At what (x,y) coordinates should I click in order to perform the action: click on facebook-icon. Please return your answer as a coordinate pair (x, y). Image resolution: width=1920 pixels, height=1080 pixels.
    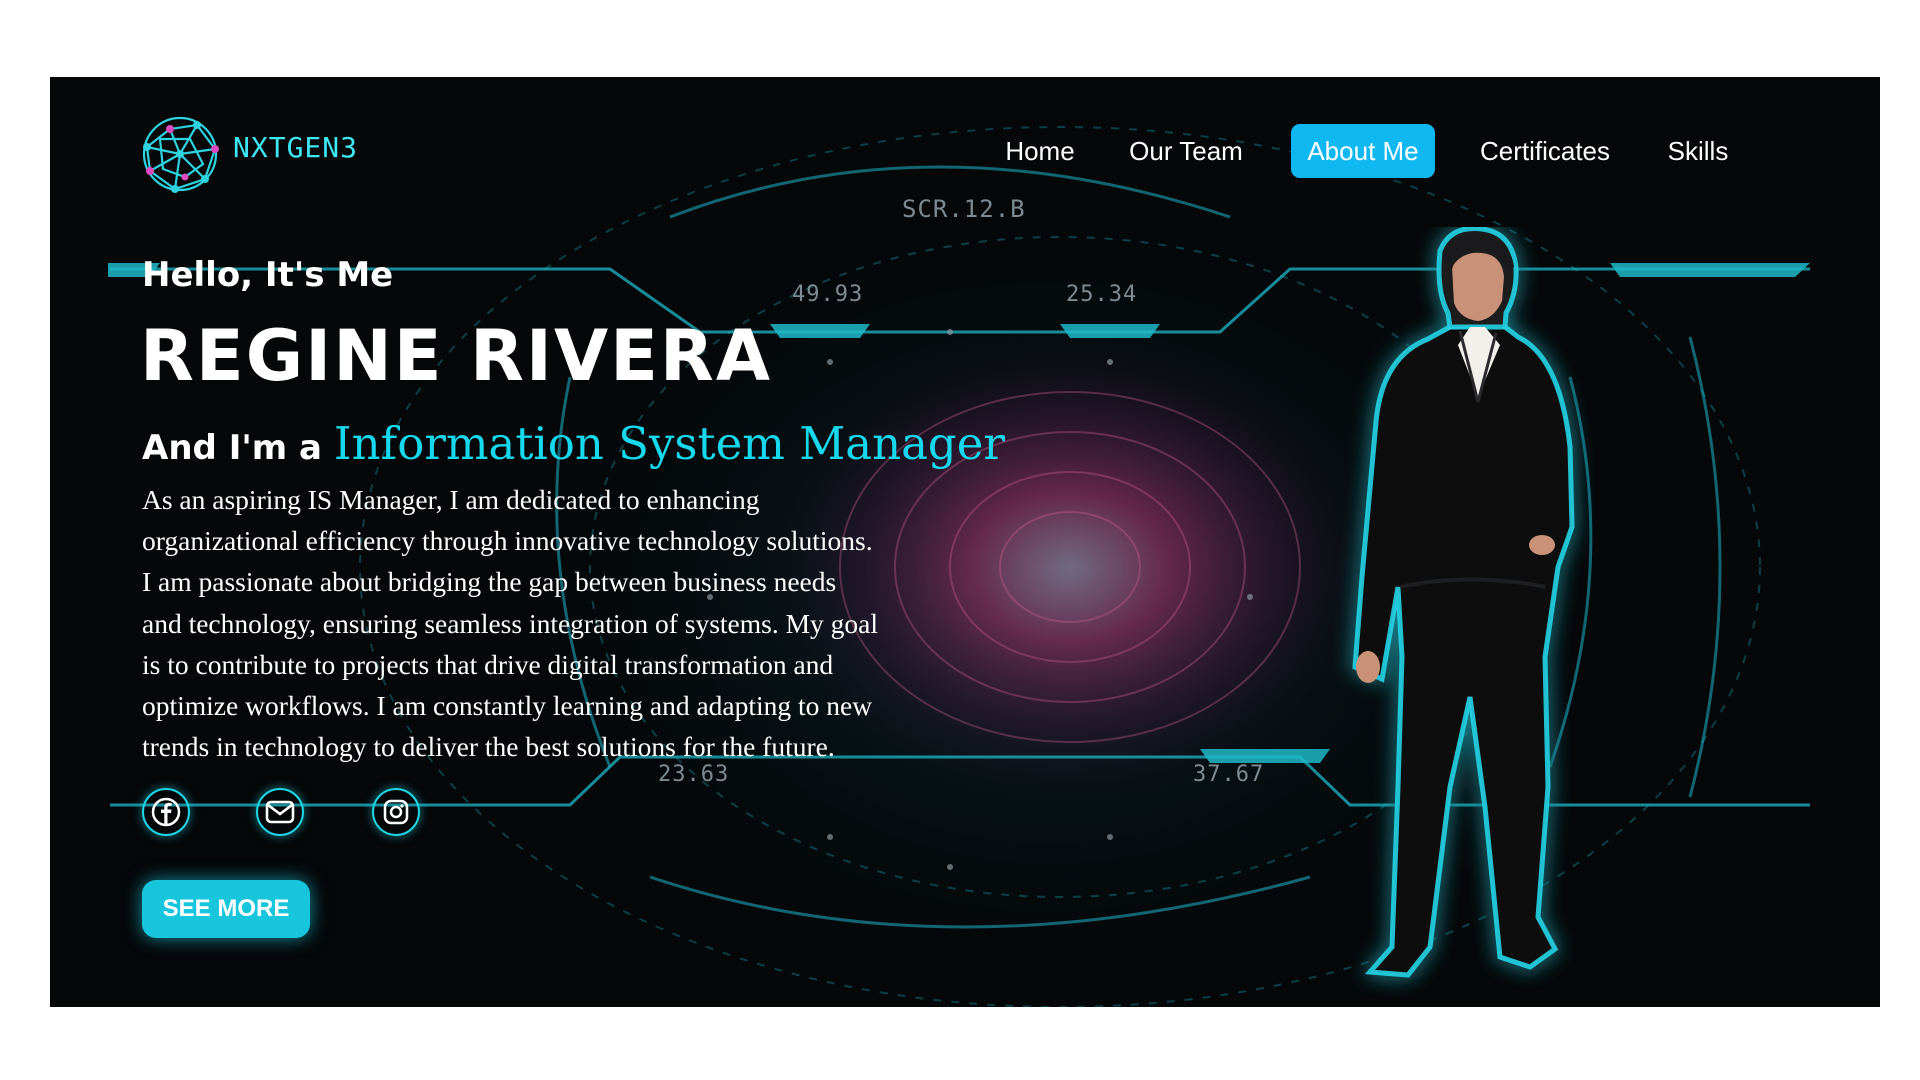
    Looking at the image, I should click on (166, 812).